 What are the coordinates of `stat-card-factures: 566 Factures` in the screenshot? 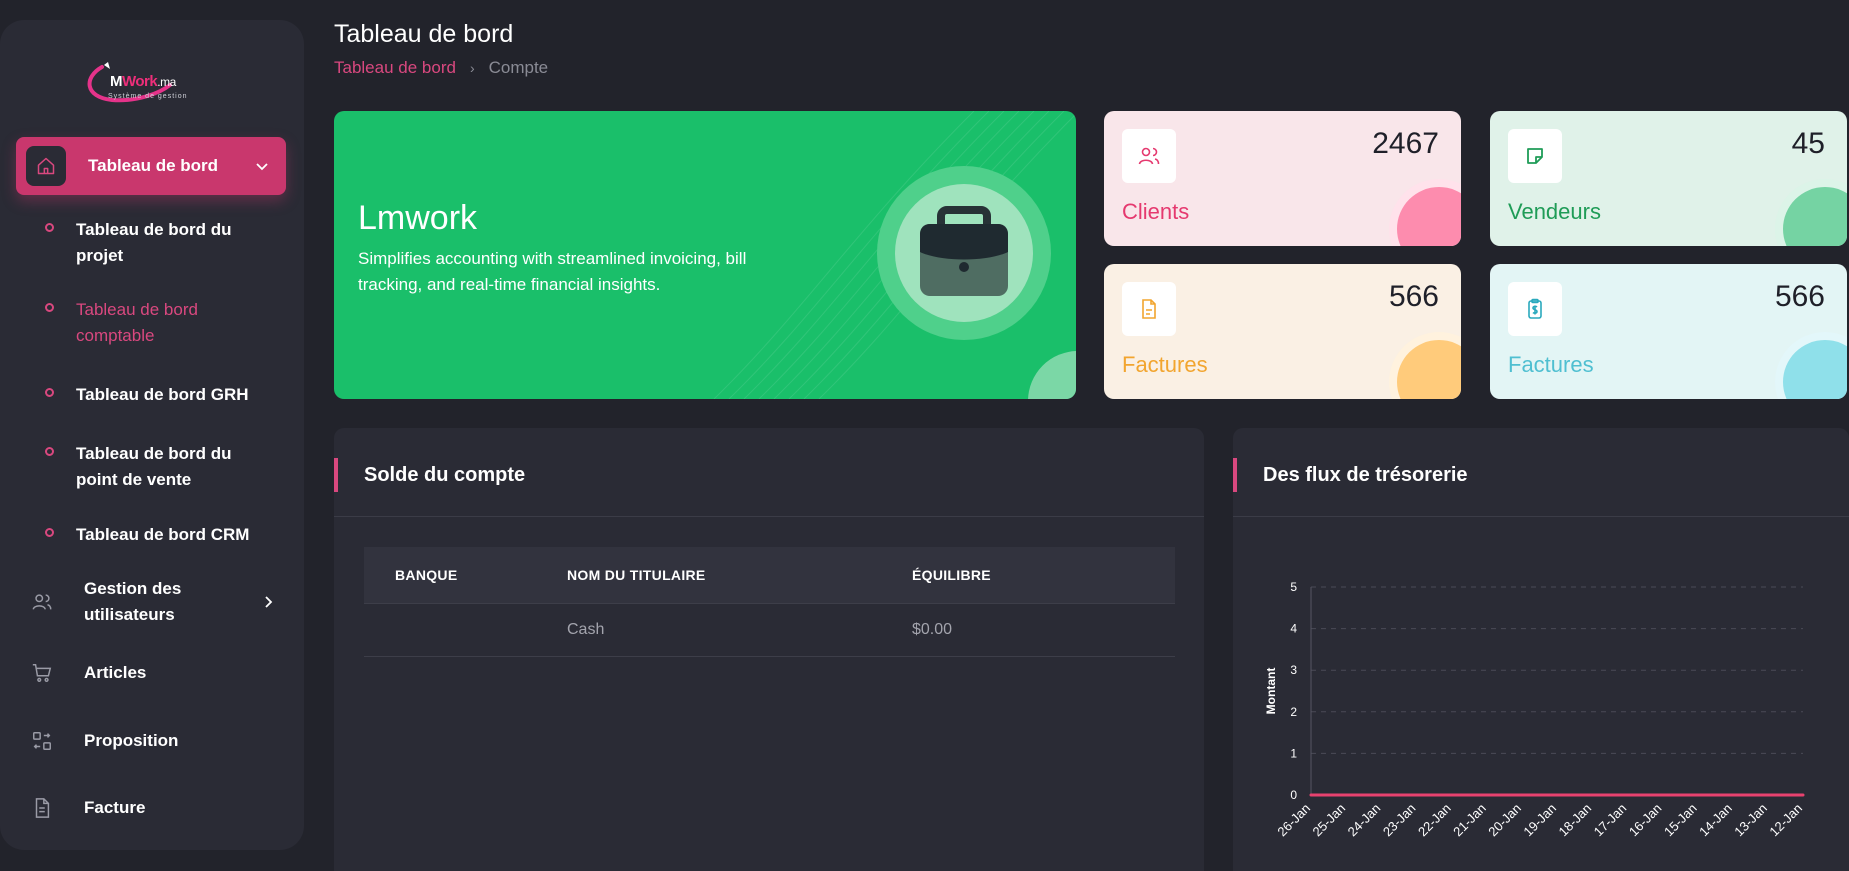 It's located at (1282, 331).